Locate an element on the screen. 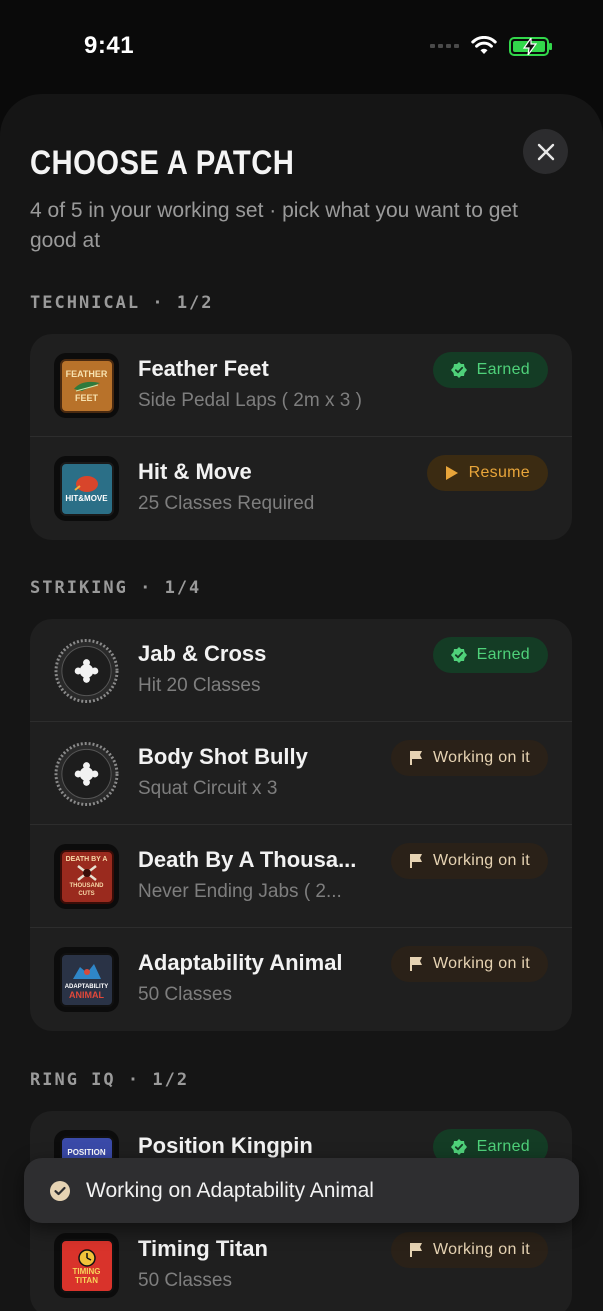  patch-title: Feather Feet is located at coordinates (203, 368).